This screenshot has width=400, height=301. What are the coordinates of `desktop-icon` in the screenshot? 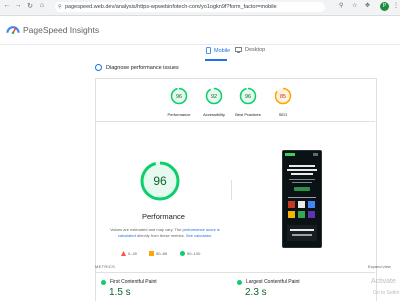 It's located at (238, 50).